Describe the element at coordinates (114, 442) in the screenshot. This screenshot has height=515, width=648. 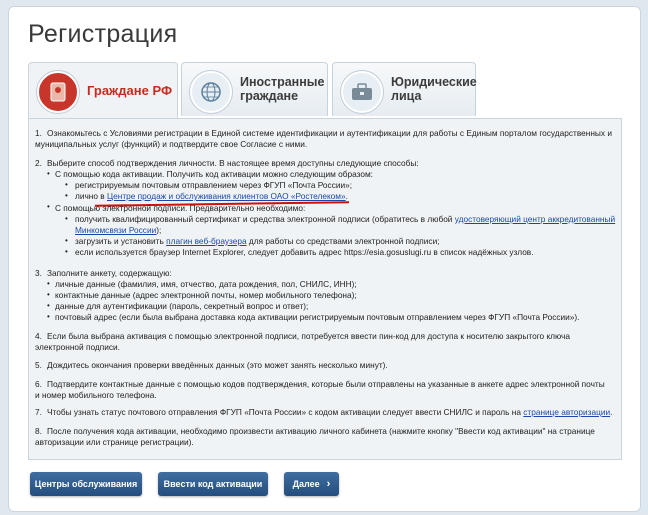
I see `step-text: авторизации или странице регистрации).` at that location.